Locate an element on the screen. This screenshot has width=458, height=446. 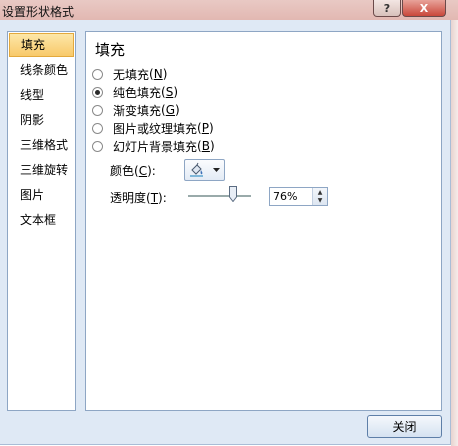
nav-item-text-box: 文本框 is located at coordinates (41, 220).